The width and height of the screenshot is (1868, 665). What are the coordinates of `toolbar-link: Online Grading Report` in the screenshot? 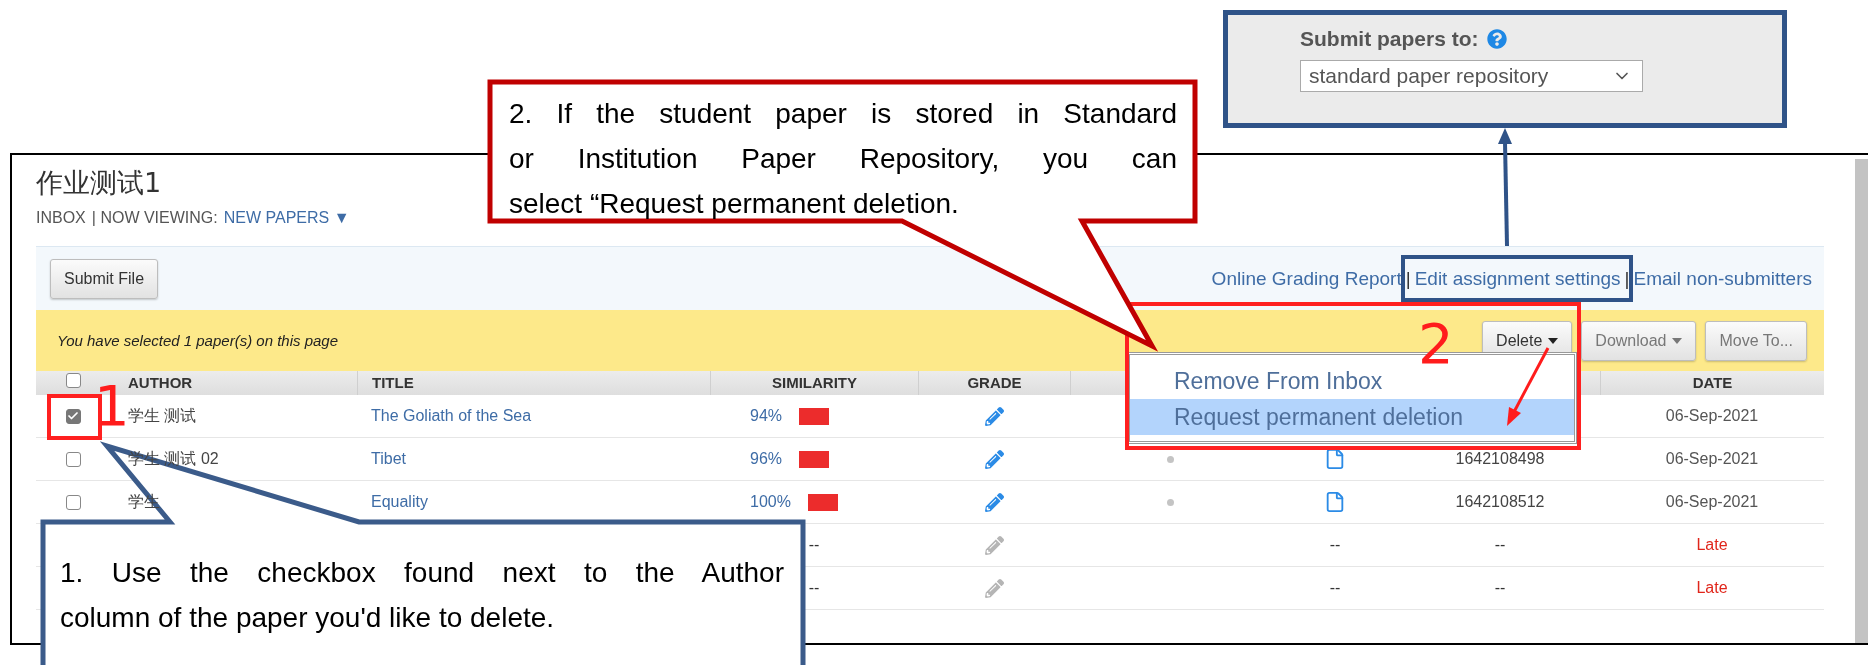 It's located at (1306, 278).